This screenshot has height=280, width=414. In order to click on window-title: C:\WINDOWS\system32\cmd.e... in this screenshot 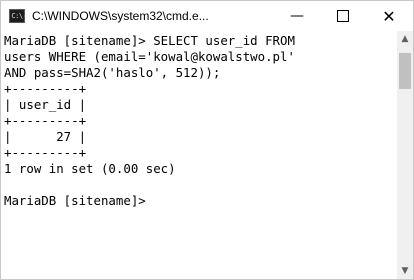, I will do `click(120, 16)`.